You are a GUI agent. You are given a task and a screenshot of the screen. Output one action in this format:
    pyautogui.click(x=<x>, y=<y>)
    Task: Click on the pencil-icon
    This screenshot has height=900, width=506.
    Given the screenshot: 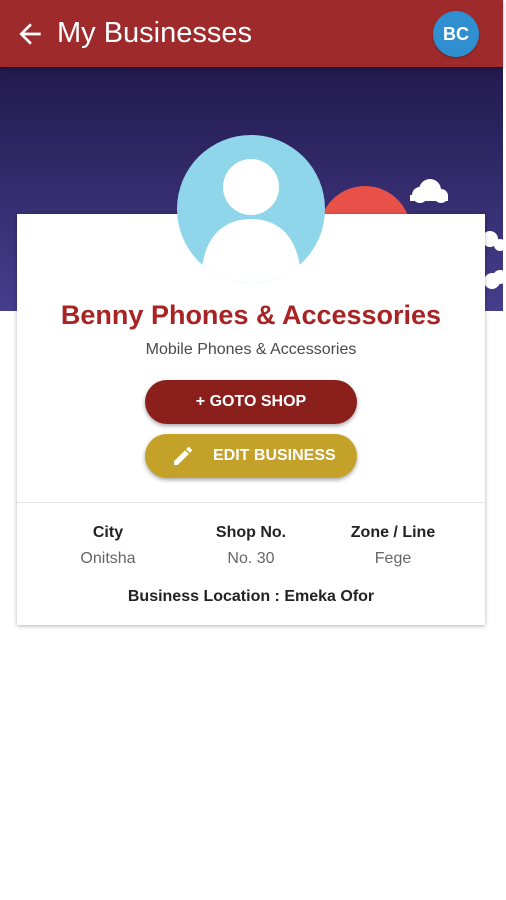 What is the action you would take?
    pyautogui.click(x=183, y=455)
    